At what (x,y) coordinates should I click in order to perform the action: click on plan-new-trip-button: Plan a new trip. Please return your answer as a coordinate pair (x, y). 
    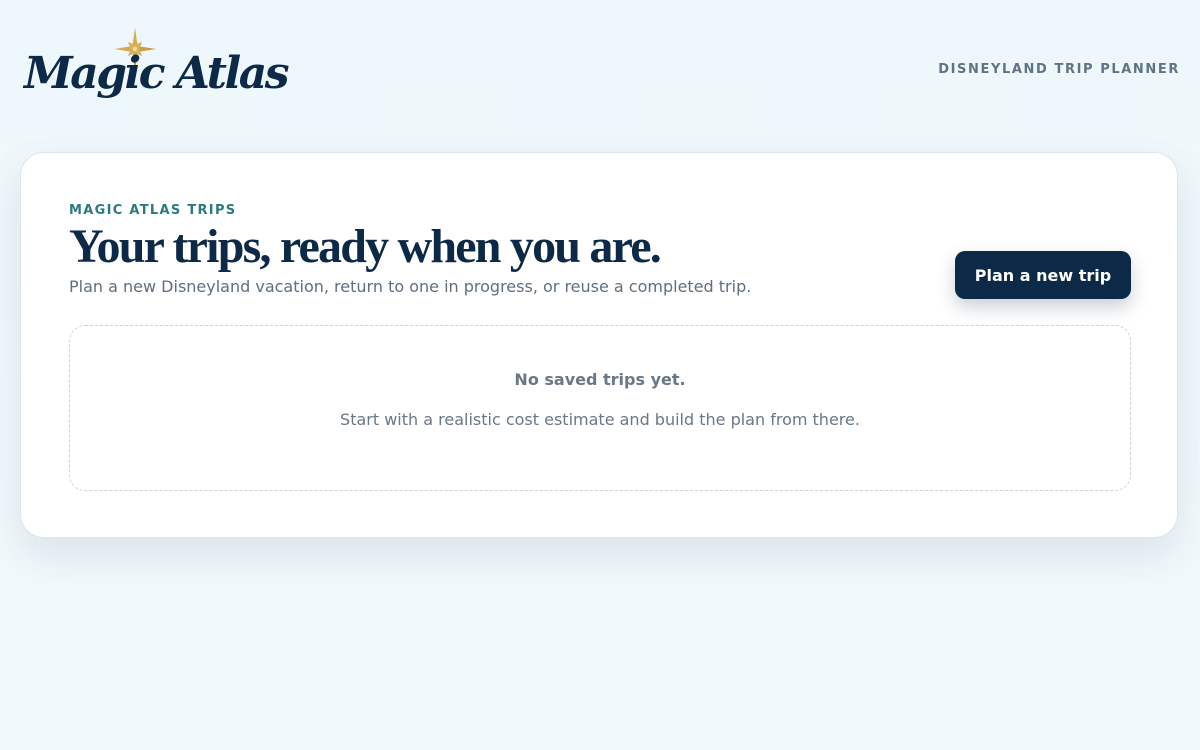
    Looking at the image, I should click on (1043, 275).